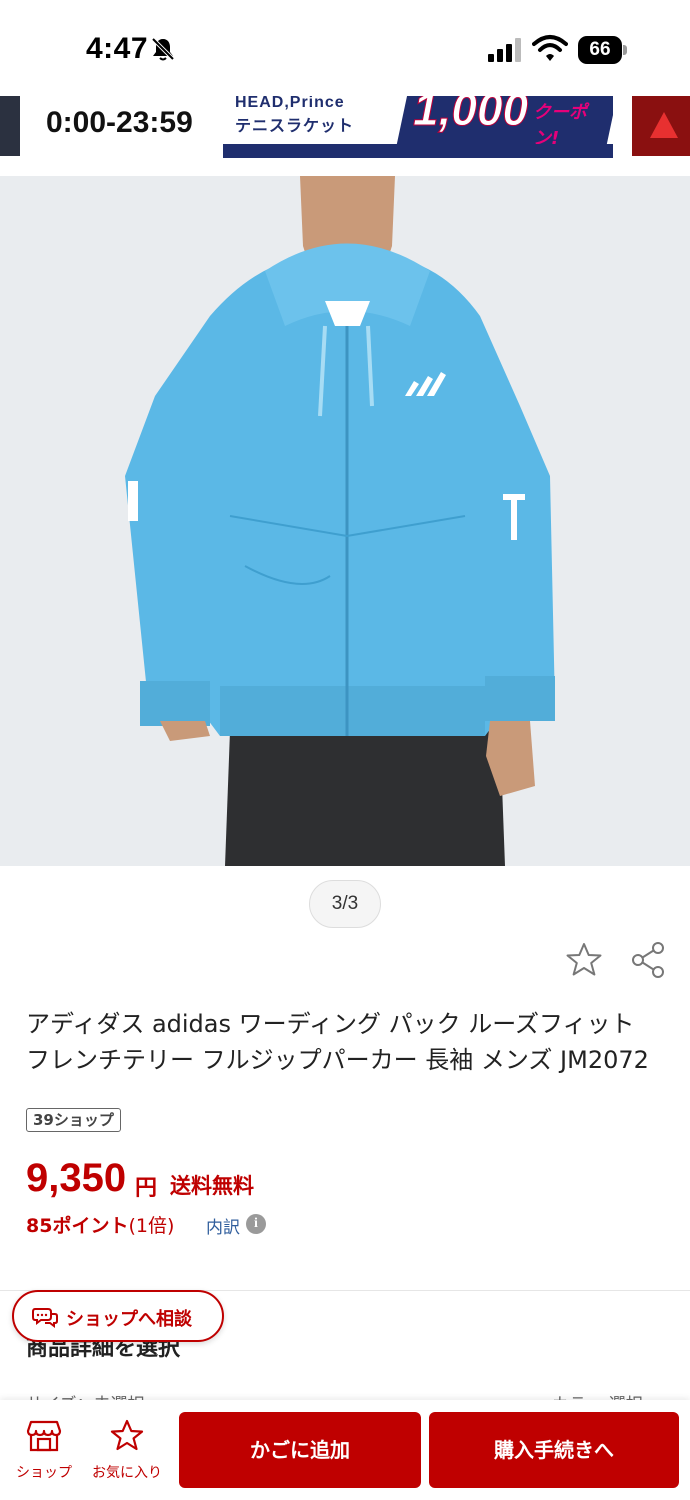  What do you see at coordinates (127, 1473) in the screenshot?
I see `nav-favorite-label: お気に入り` at bounding box center [127, 1473].